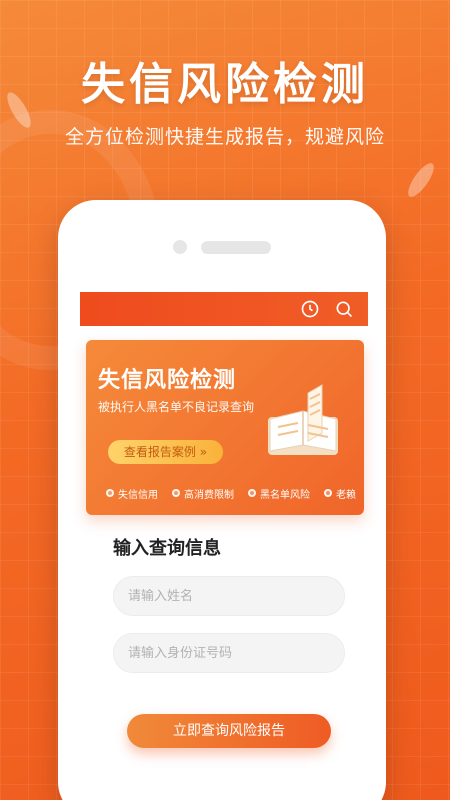  Describe the element at coordinates (346, 495) in the screenshot. I see `tag-label: 老赖` at that location.